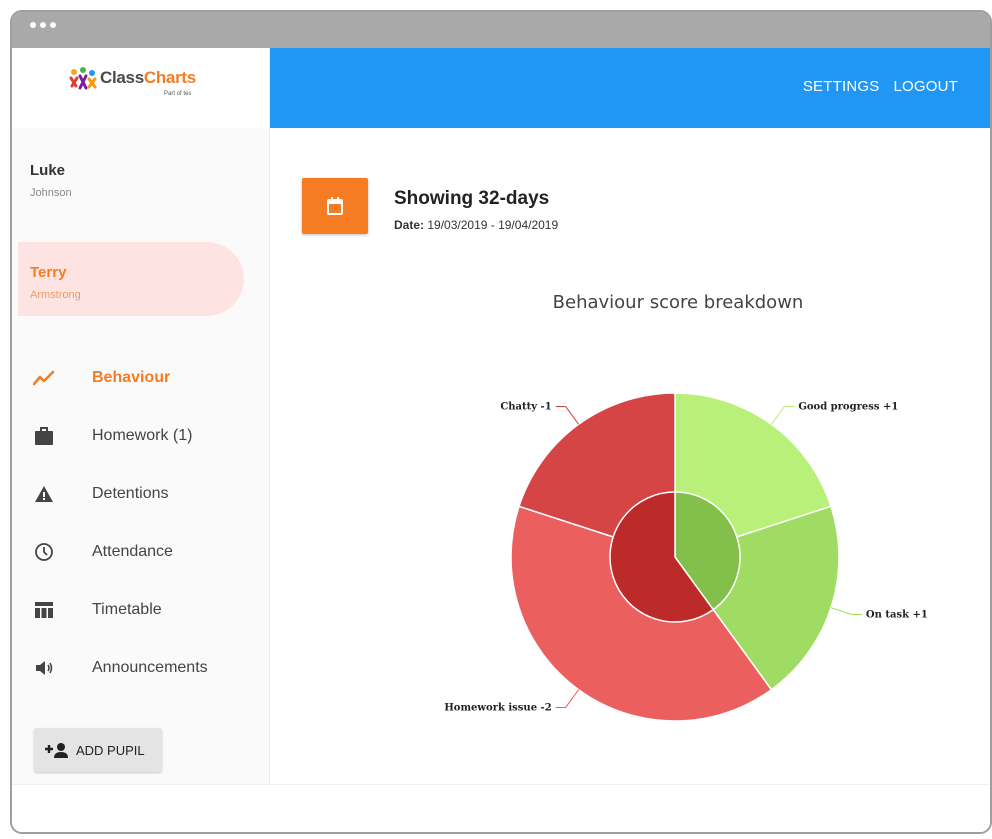 Image resolution: width=992 pixels, height=839 pixels. Describe the element at coordinates (48, 272) in the screenshot. I see `pupil-first-name: Terry` at that location.